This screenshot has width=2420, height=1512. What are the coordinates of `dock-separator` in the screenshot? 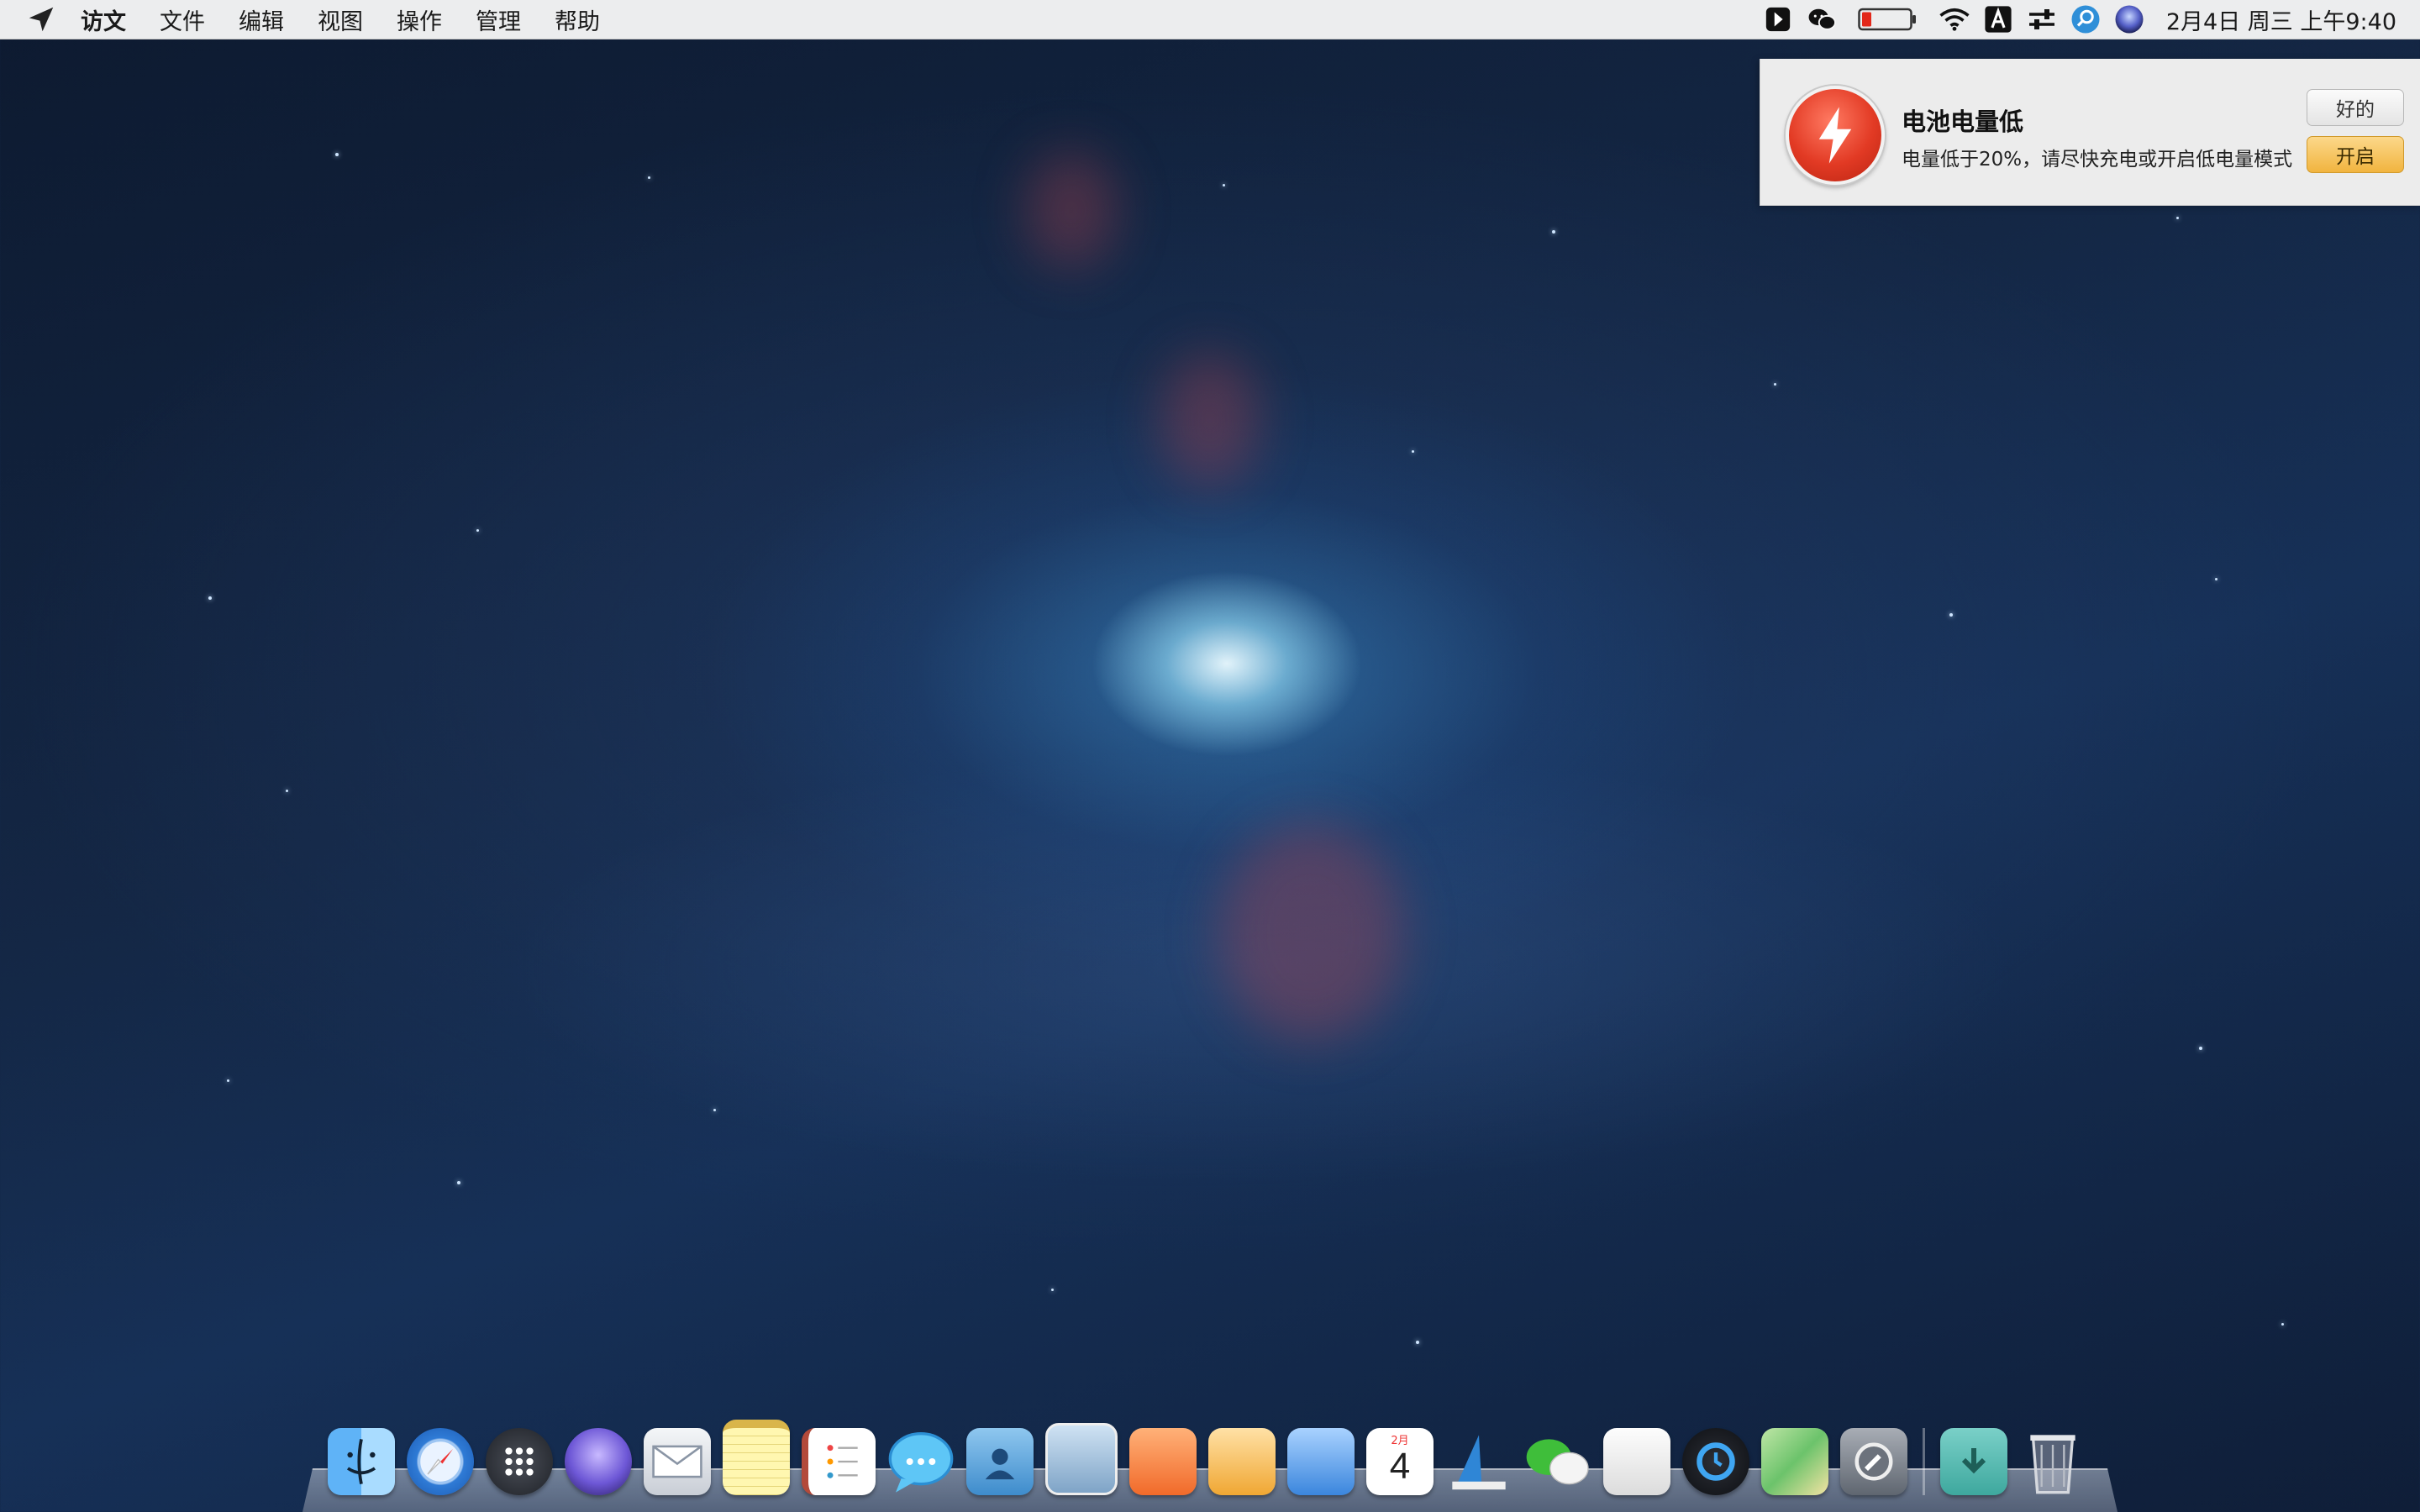 It's located at (1924, 1461).